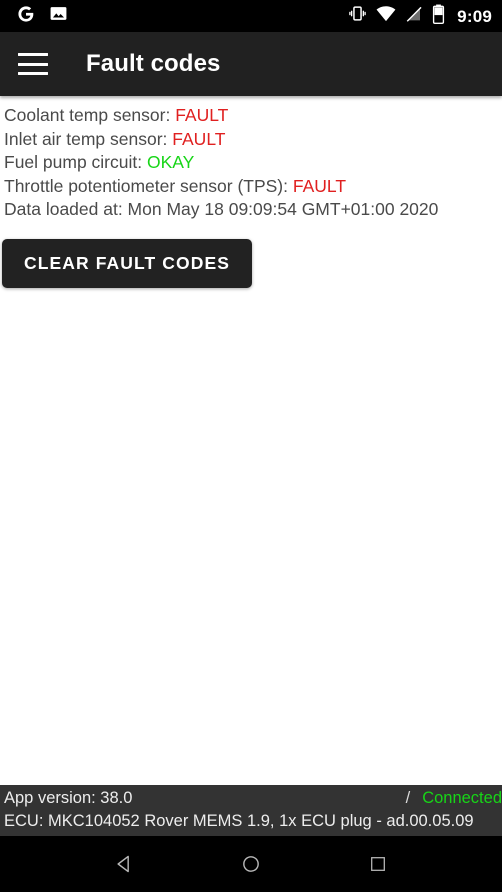 This screenshot has width=502, height=892. Describe the element at coordinates (386, 16) in the screenshot. I see `wifi-icon` at that location.